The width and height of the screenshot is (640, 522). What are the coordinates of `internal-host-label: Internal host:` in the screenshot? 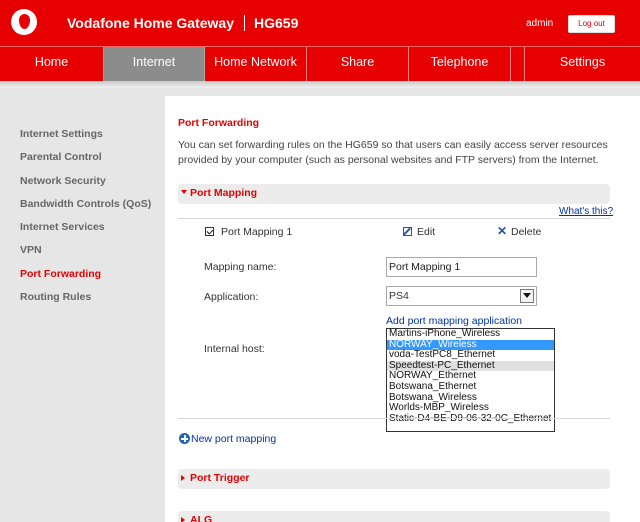 It's located at (234, 349).